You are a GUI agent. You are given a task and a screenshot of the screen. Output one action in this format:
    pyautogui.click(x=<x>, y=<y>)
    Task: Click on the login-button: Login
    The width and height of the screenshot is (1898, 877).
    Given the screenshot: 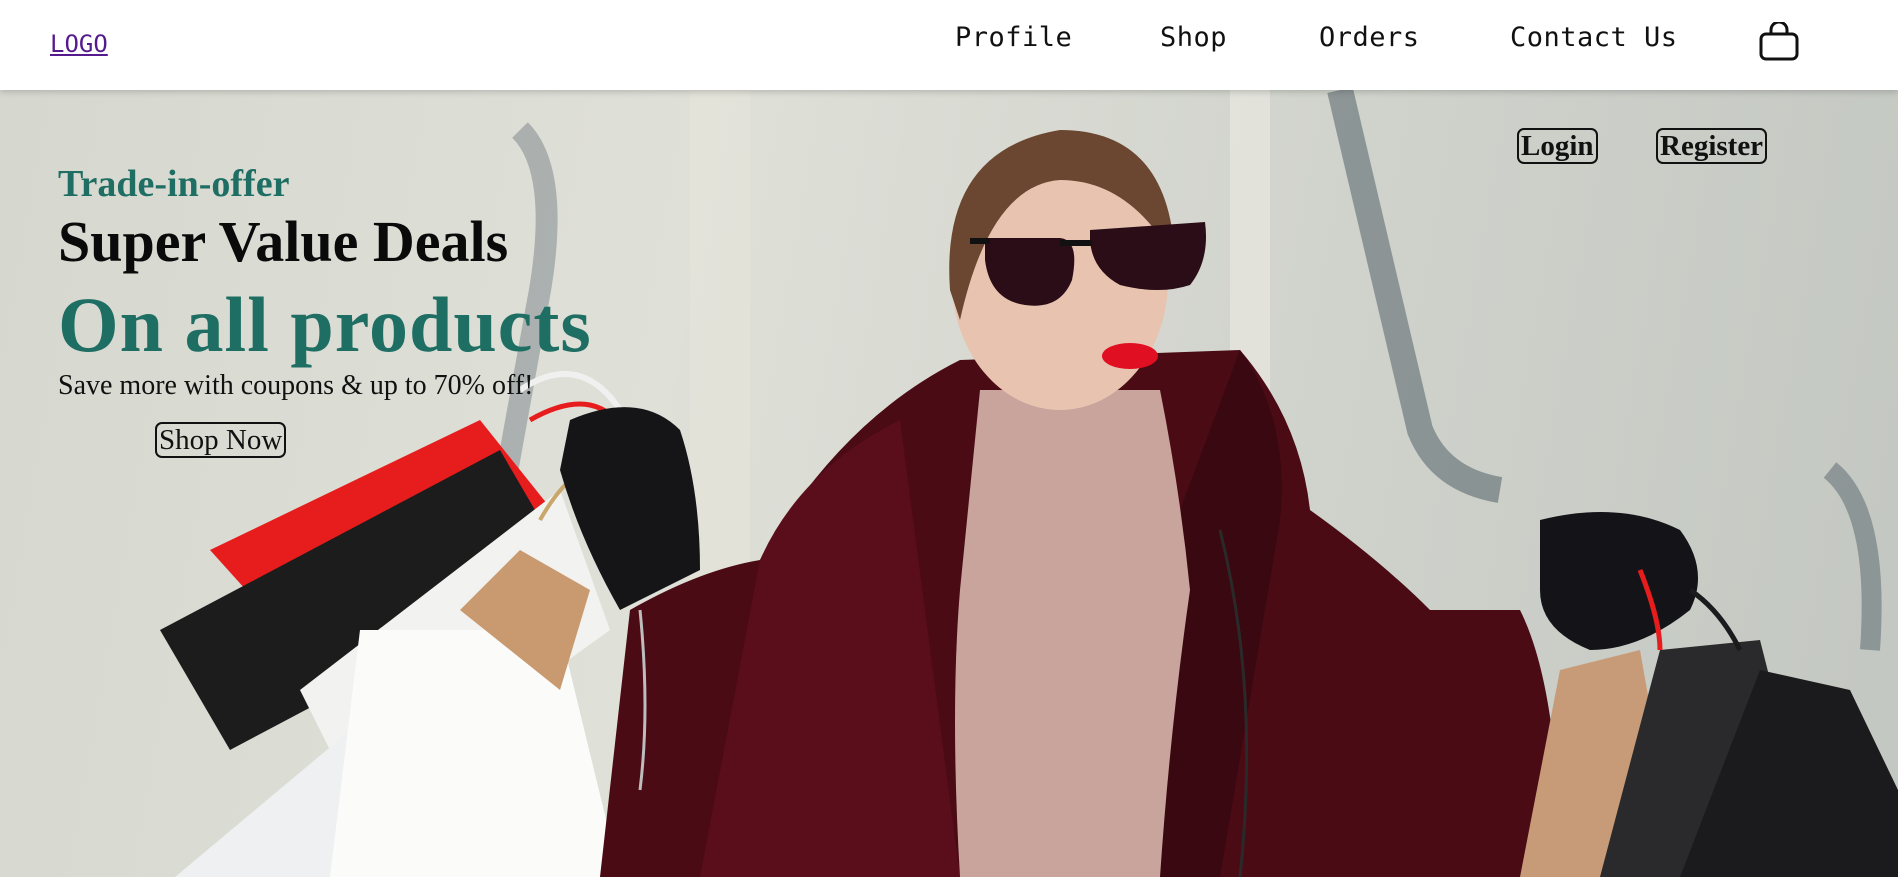 What is the action you would take?
    pyautogui.click(x=1557, y=146)
    